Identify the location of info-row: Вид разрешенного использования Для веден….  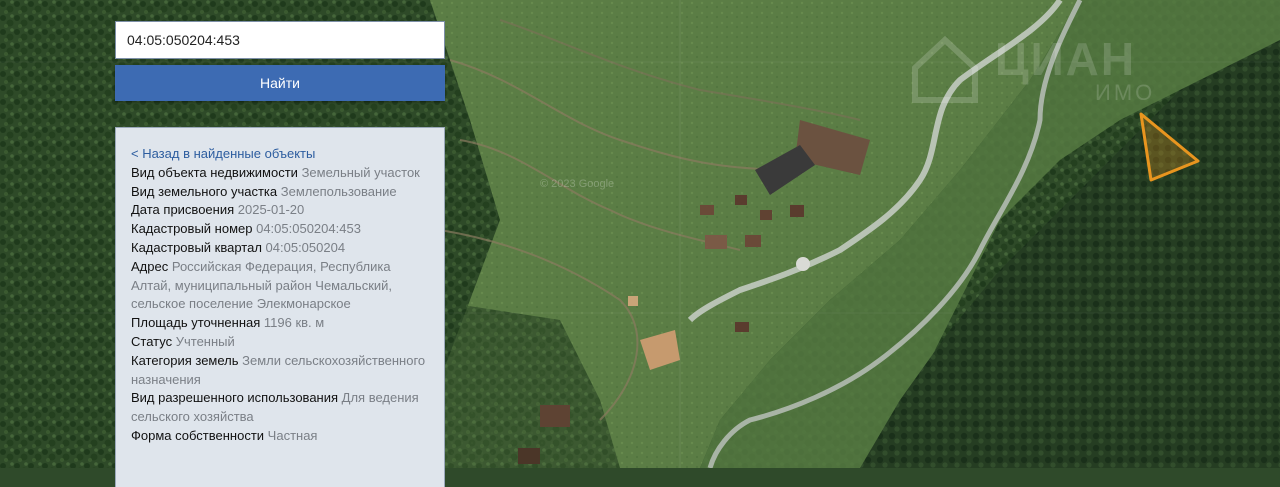
(280, 408).